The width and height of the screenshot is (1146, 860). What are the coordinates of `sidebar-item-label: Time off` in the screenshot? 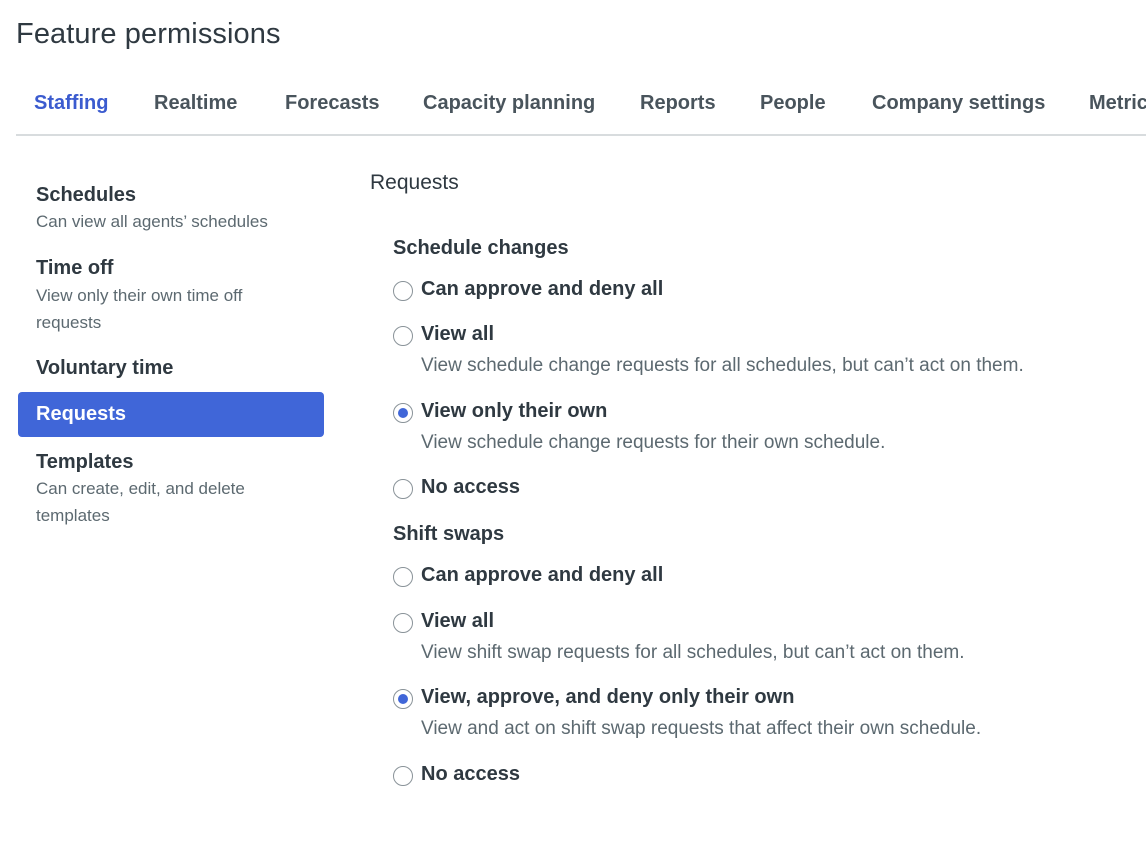 It's located at (75, 268).